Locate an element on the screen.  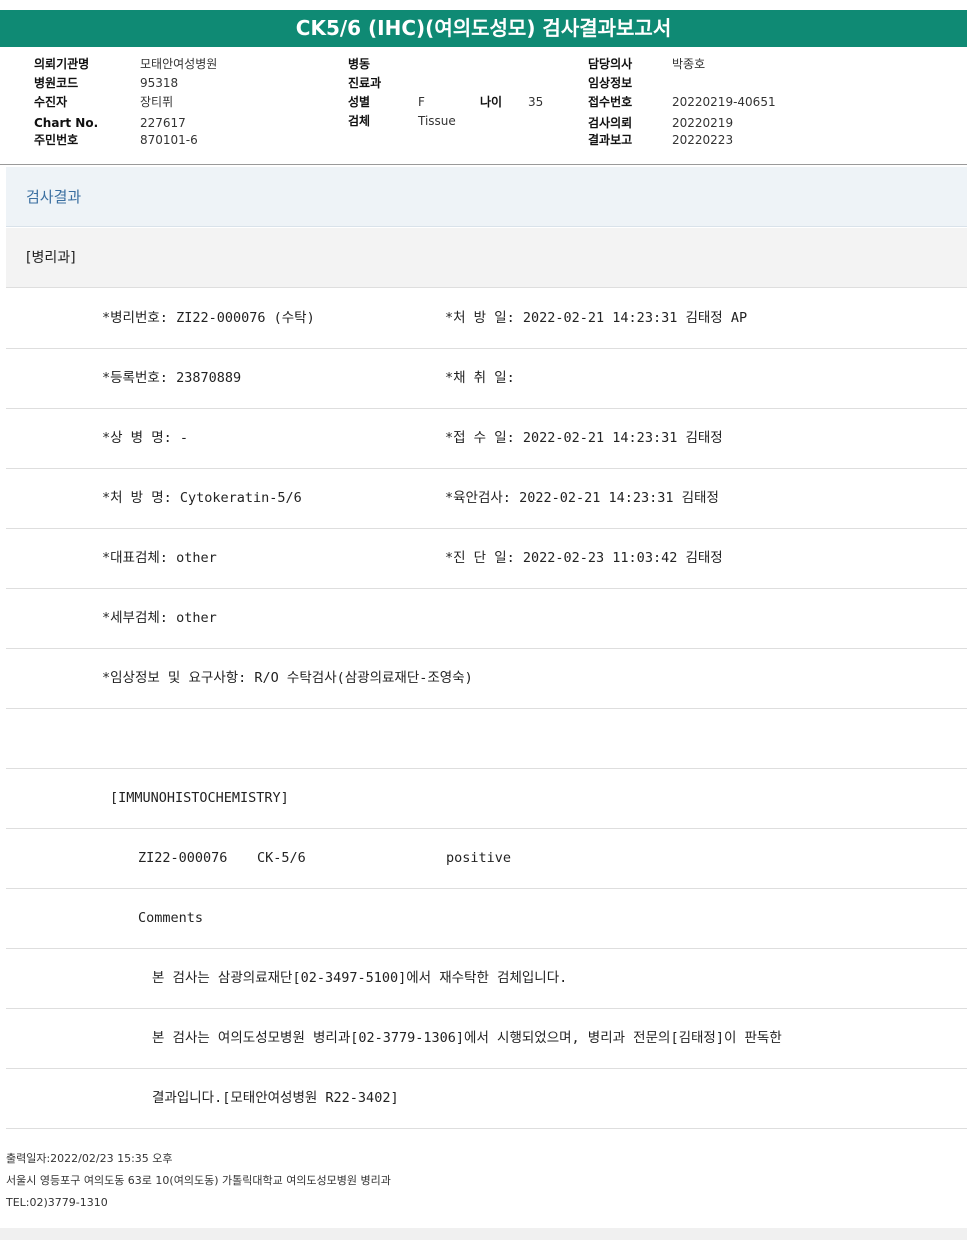
detail-row: *세부검체: other is located at coordinates (486, 619).